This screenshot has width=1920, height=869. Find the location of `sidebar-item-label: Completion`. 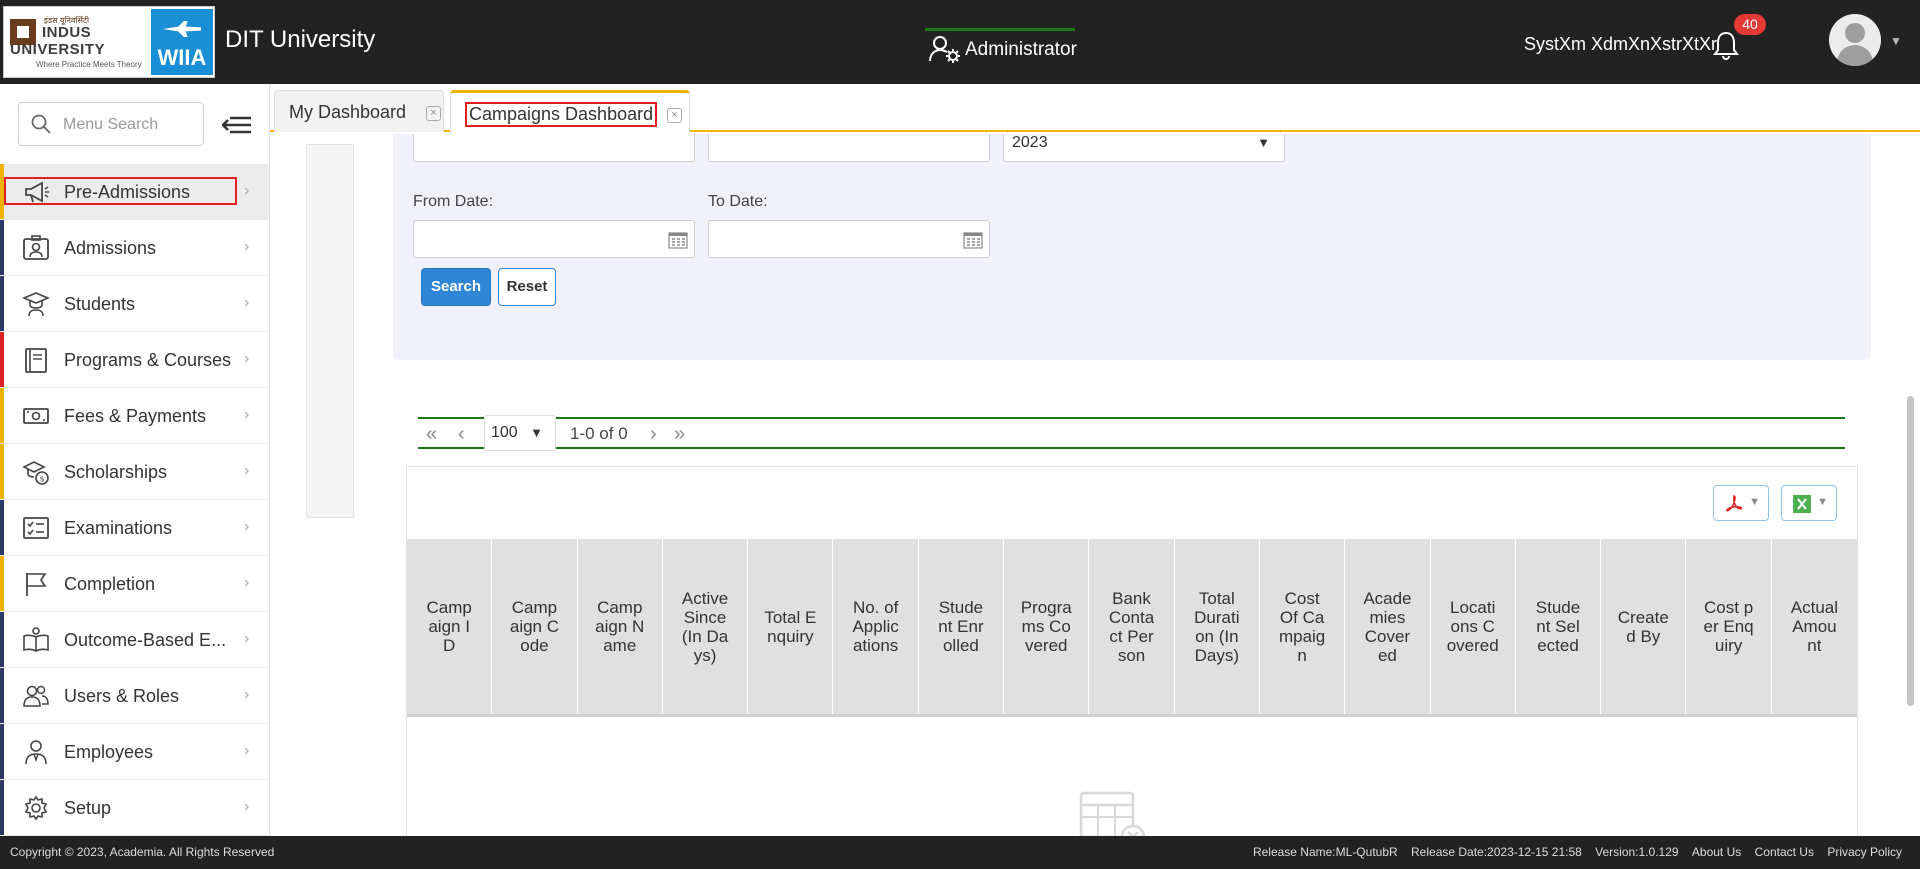

sidebar-item-label: Completion is located at coordinates (110, 584).